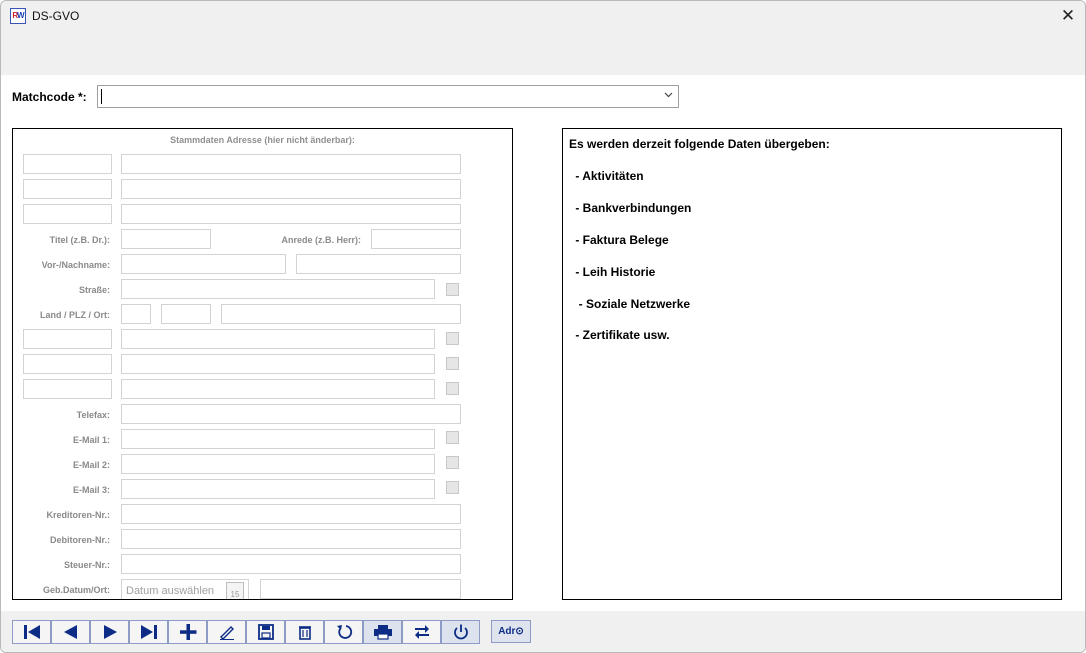  I want to click on app-logo-icon: RW, so click(18, 16).